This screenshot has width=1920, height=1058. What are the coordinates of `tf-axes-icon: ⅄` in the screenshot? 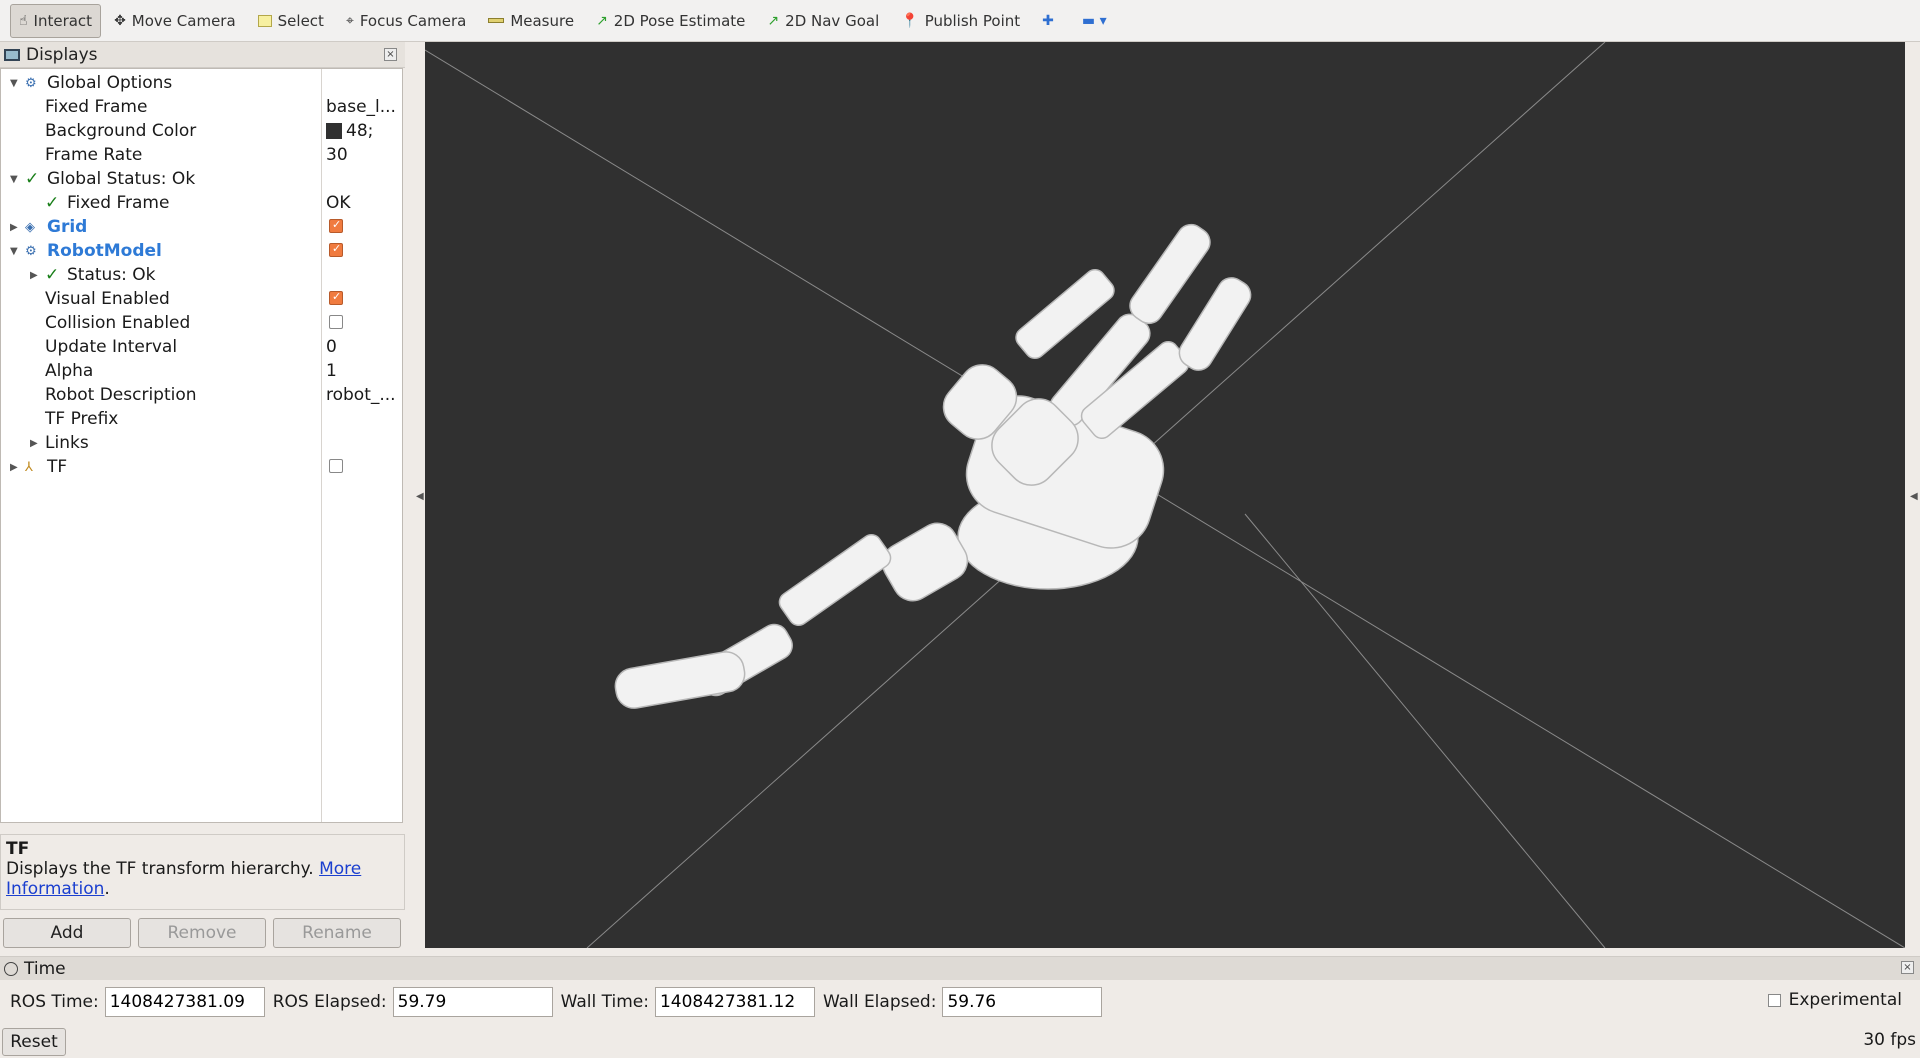 It's located at (29, 467).